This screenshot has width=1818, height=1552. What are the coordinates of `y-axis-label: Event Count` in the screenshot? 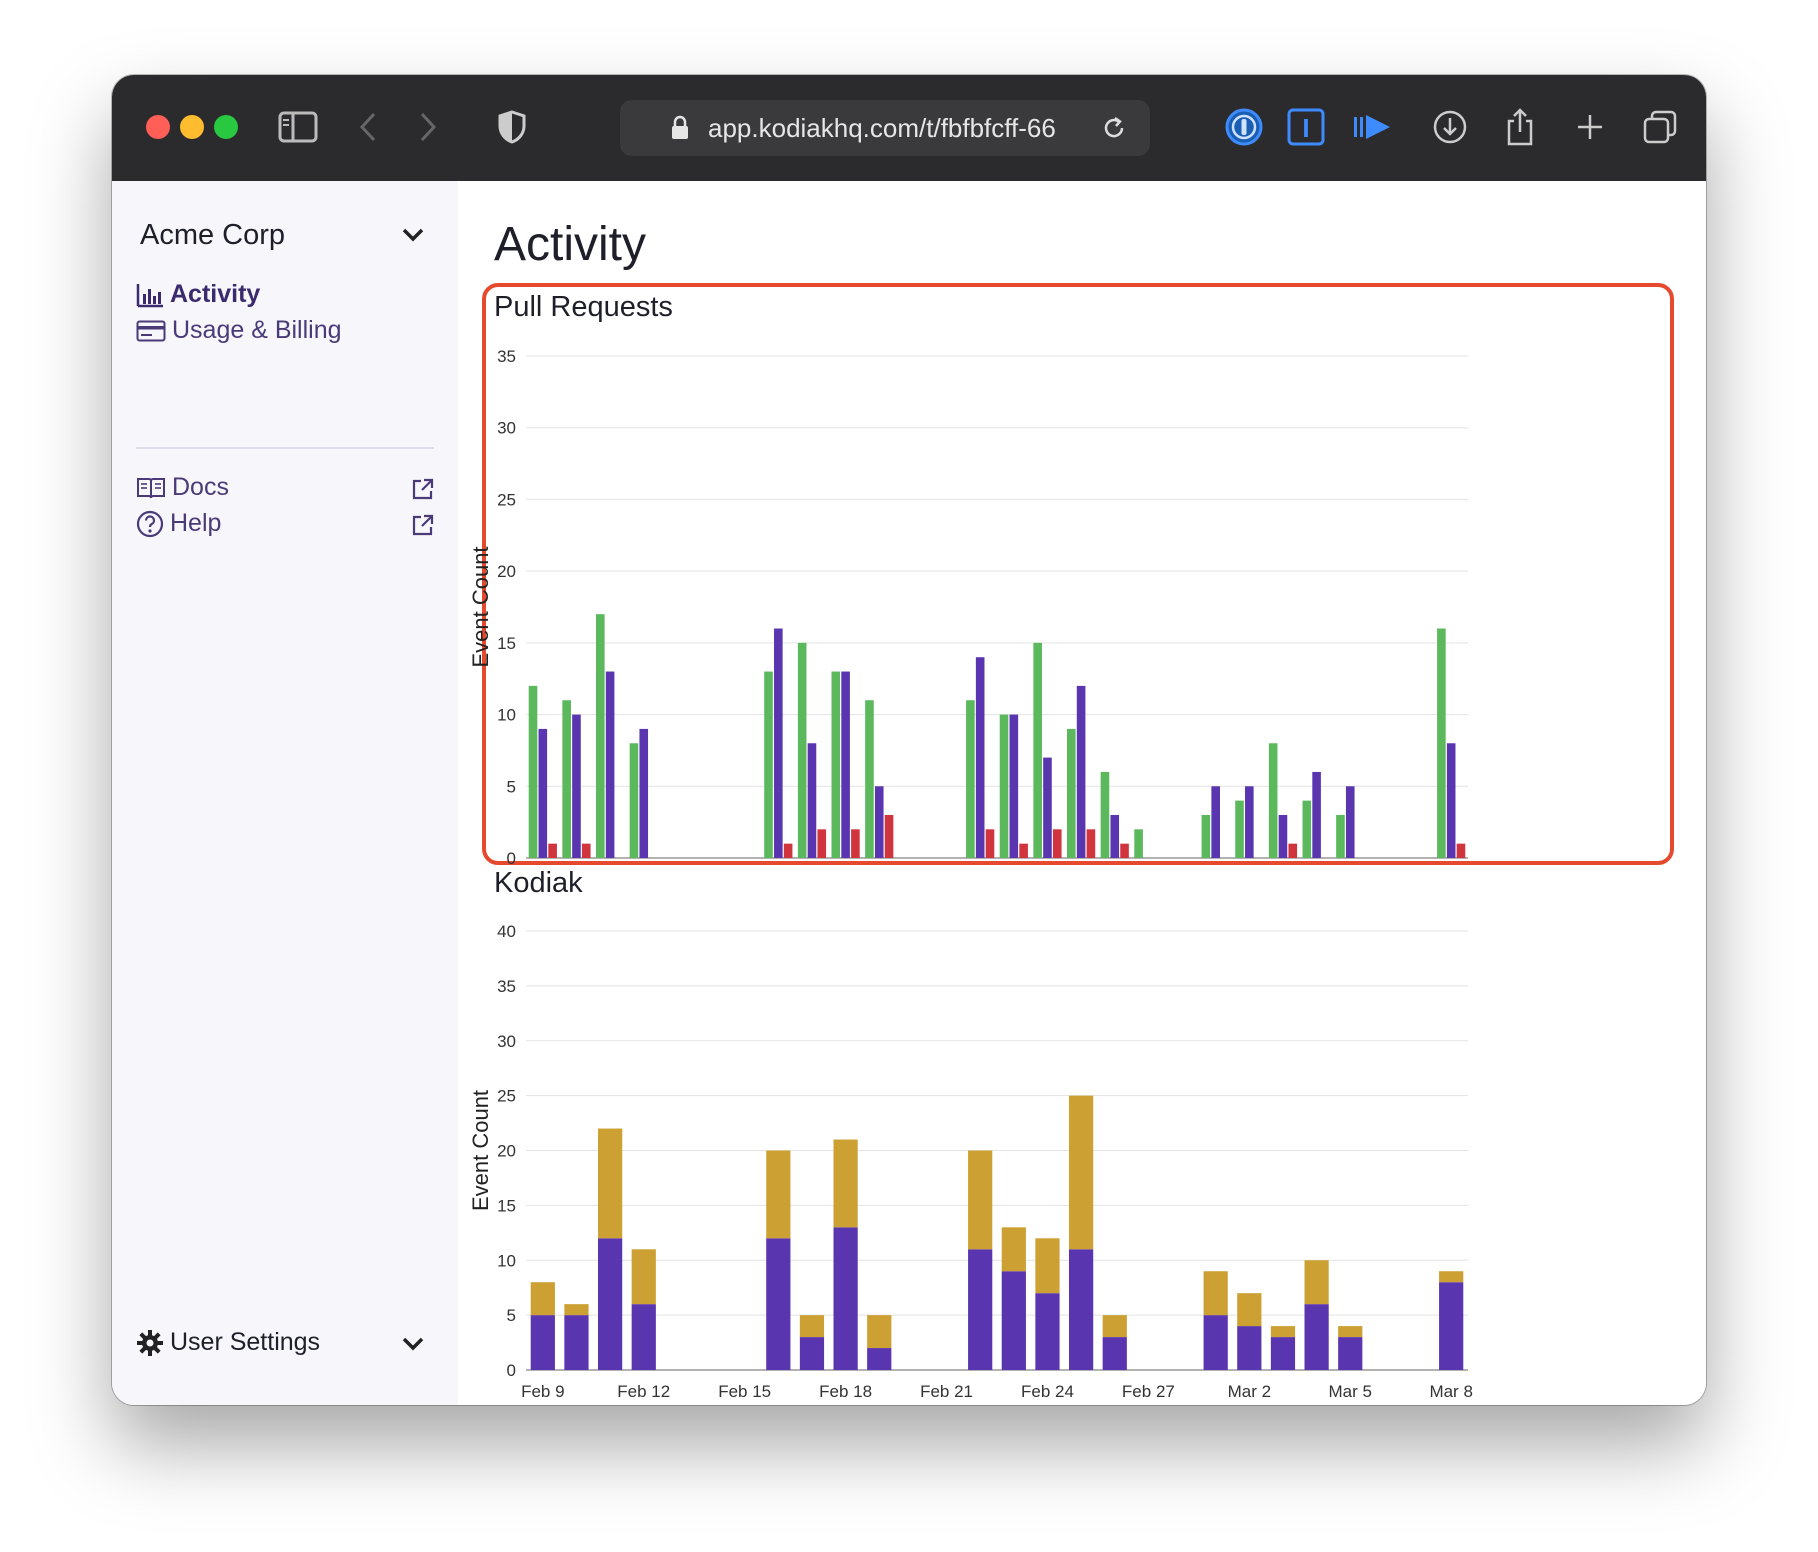 It's located at (480, 606).